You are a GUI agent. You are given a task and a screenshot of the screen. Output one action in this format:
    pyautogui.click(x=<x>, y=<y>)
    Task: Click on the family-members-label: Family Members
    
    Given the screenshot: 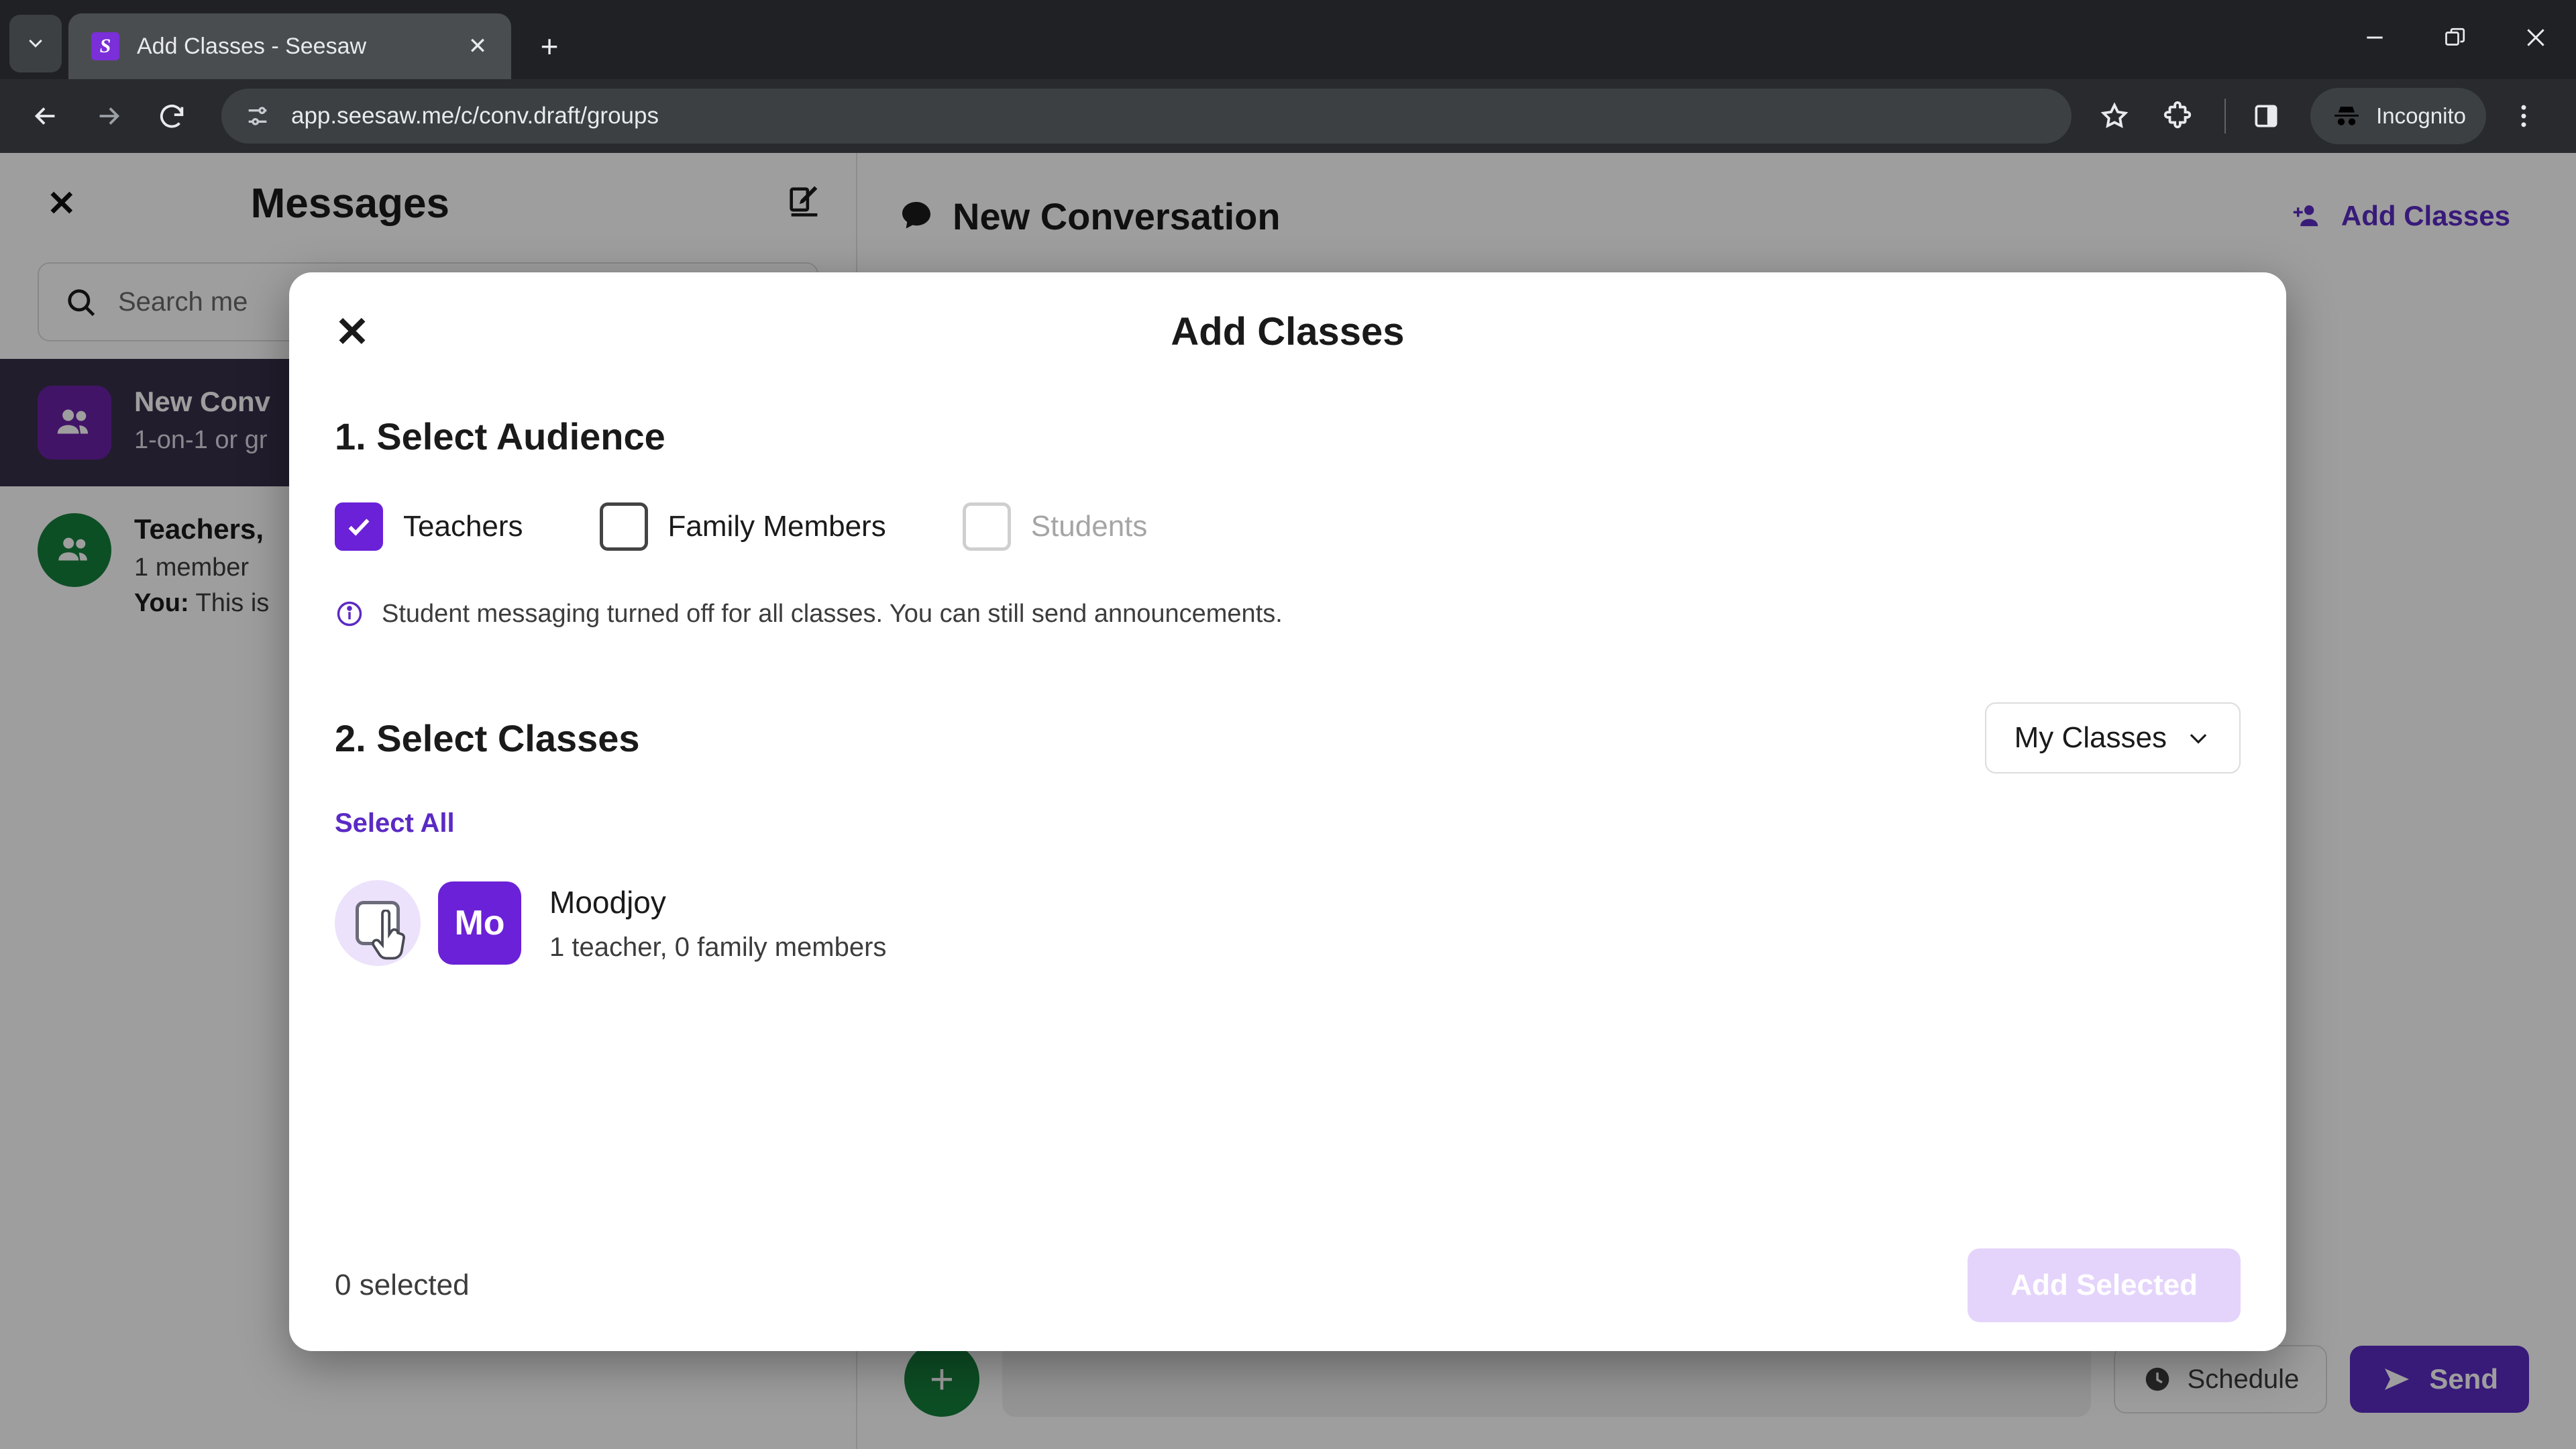 What is the action you would take?
    pyautogui.click(x=776, y=526)
    